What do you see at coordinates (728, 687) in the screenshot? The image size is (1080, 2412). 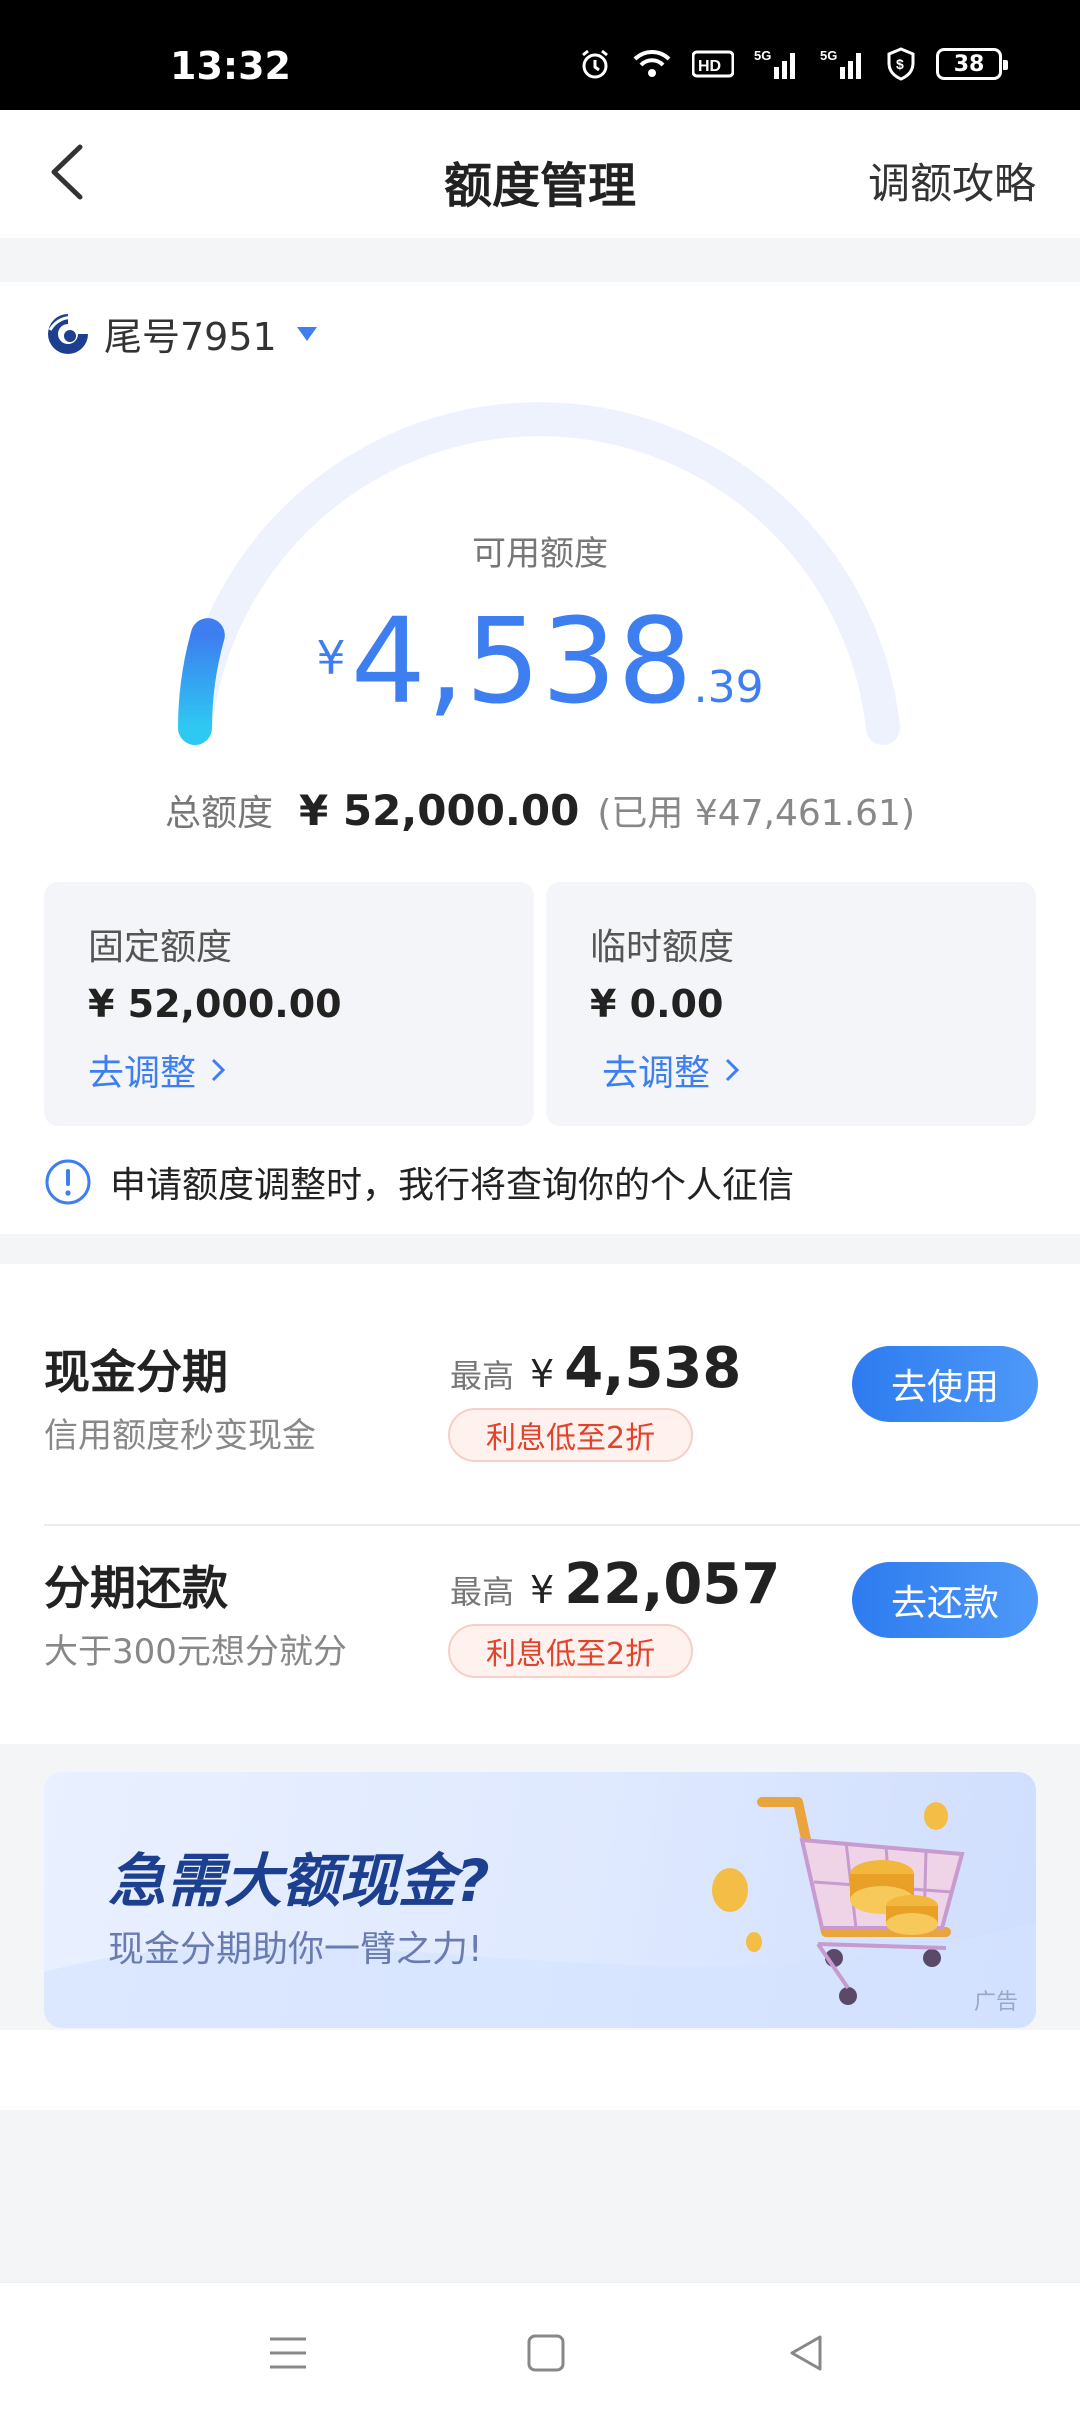 I see `available-decimal: .39` at bounding box center [728, 687].